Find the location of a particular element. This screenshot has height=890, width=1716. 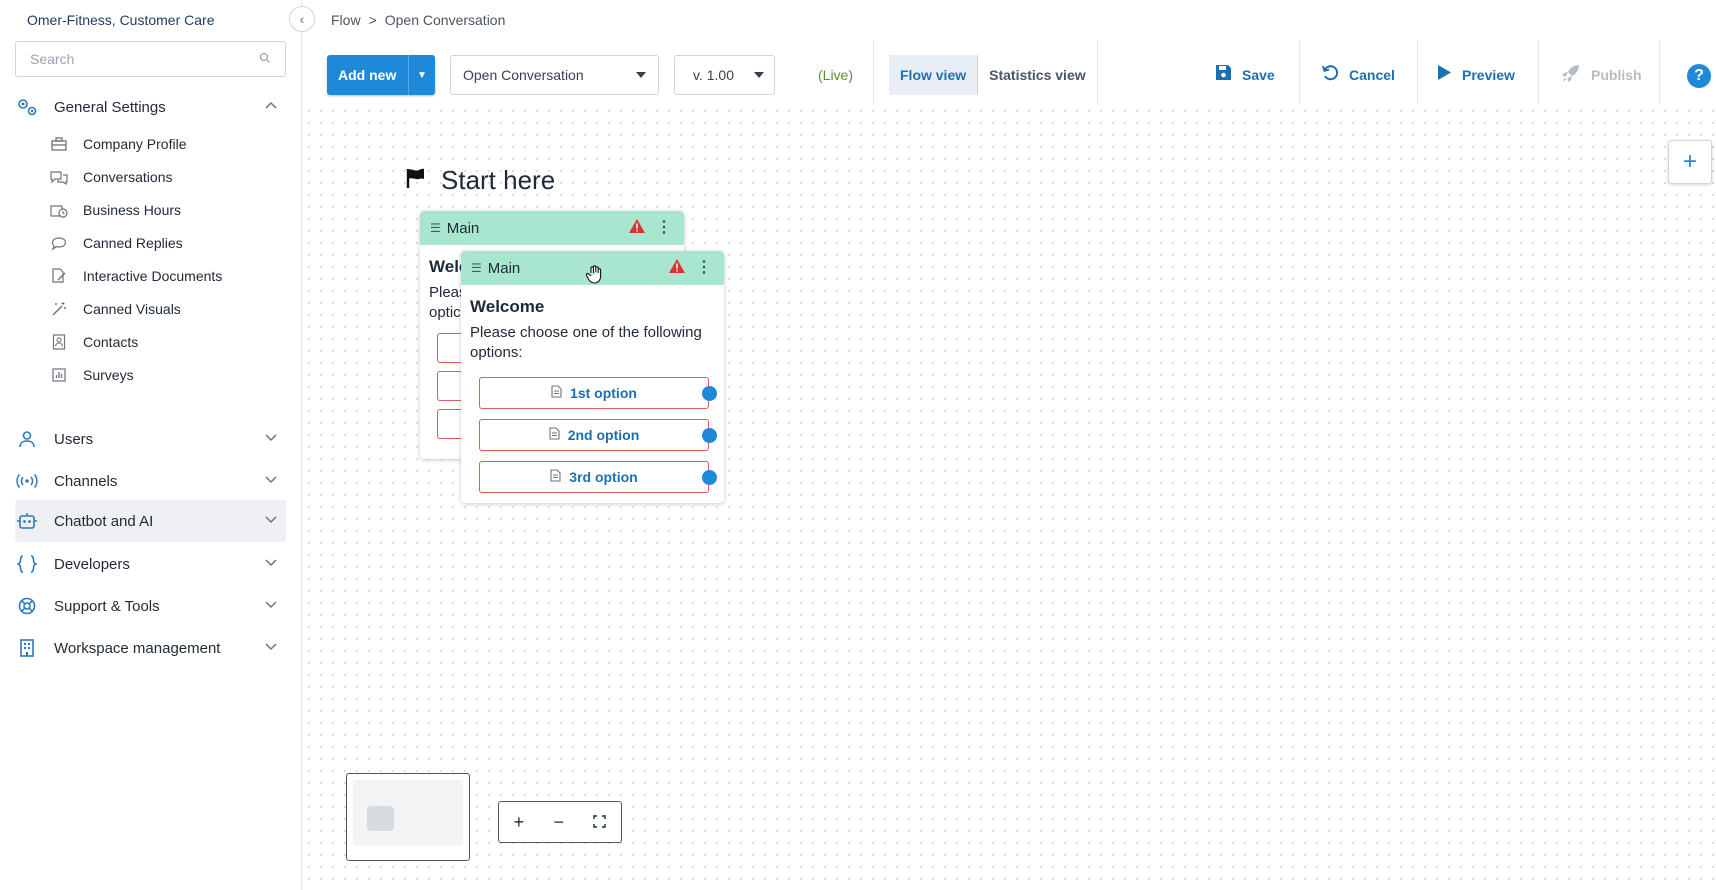

chevron-up-icon is located at coordinates (271, 107).